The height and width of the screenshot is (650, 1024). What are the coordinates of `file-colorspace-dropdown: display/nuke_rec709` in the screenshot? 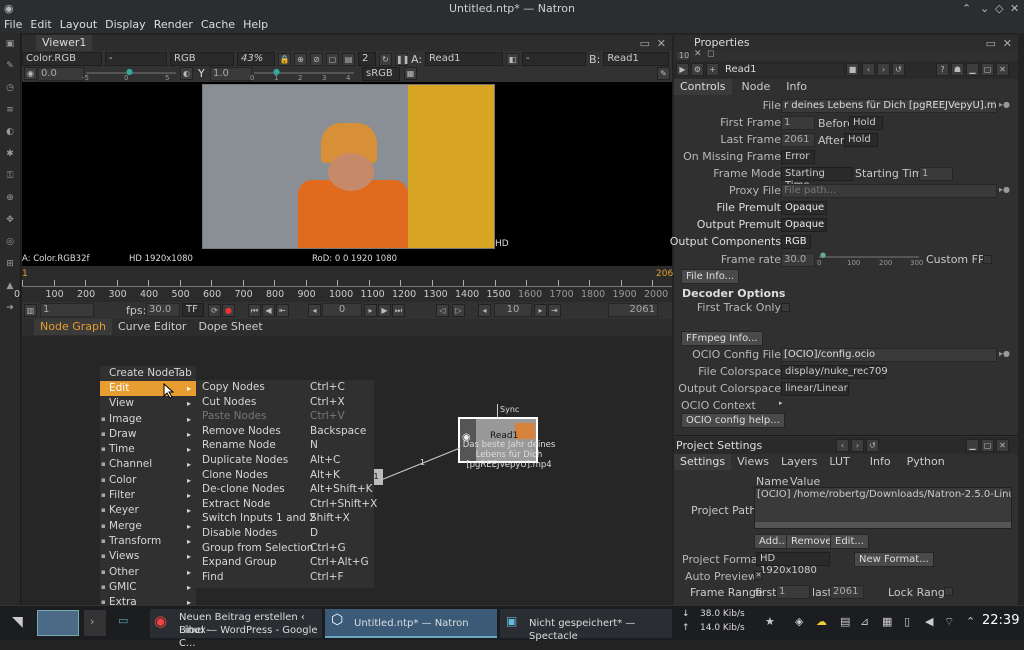 It's located at (834, 372).